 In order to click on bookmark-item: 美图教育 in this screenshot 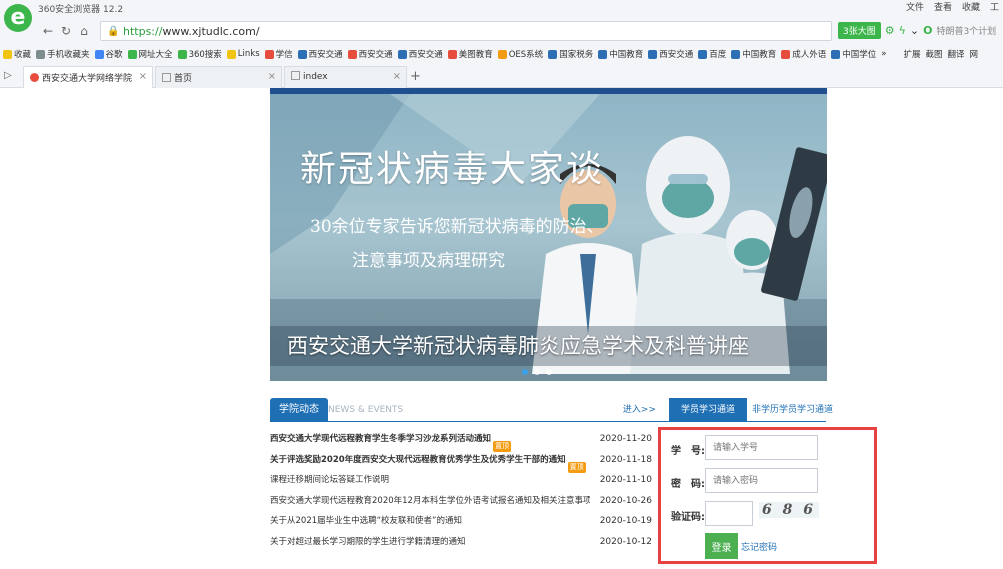, I will do `click(470, 54)`.